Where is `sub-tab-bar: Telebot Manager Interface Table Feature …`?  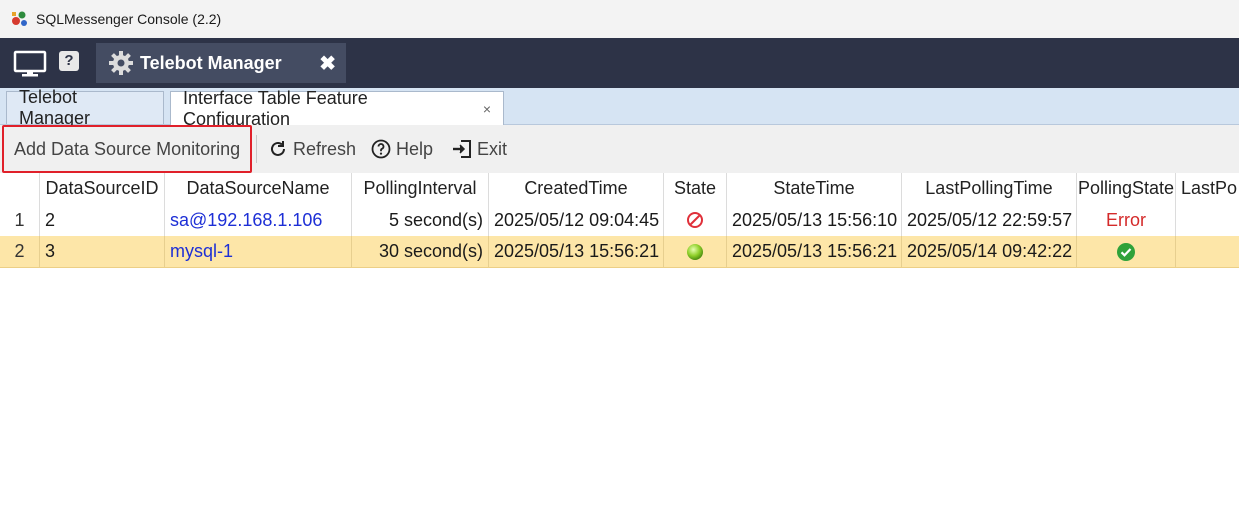 sub-tab-bar: Telebot Manager Interface Table Feature … is located at coordinates (619, 108).